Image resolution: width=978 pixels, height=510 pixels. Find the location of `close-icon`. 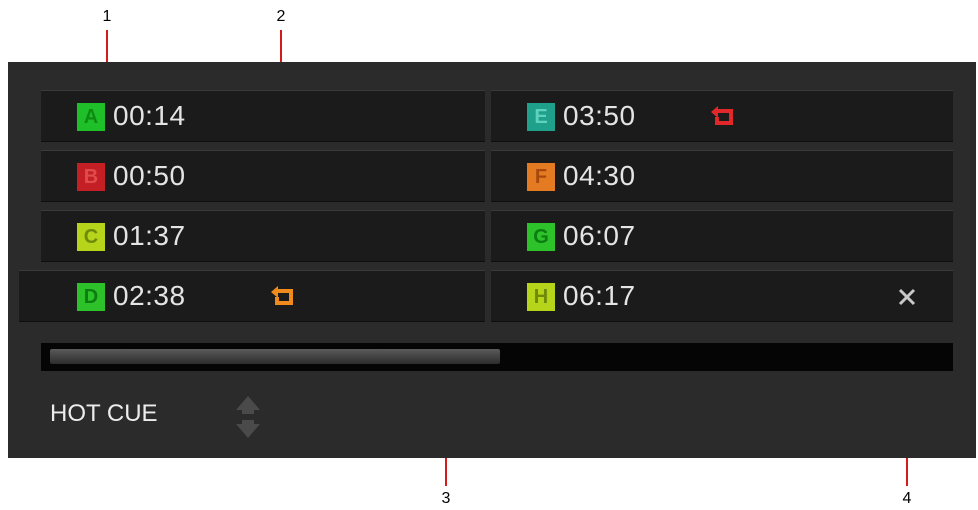

close-icon is located at coordinates (907, 297).